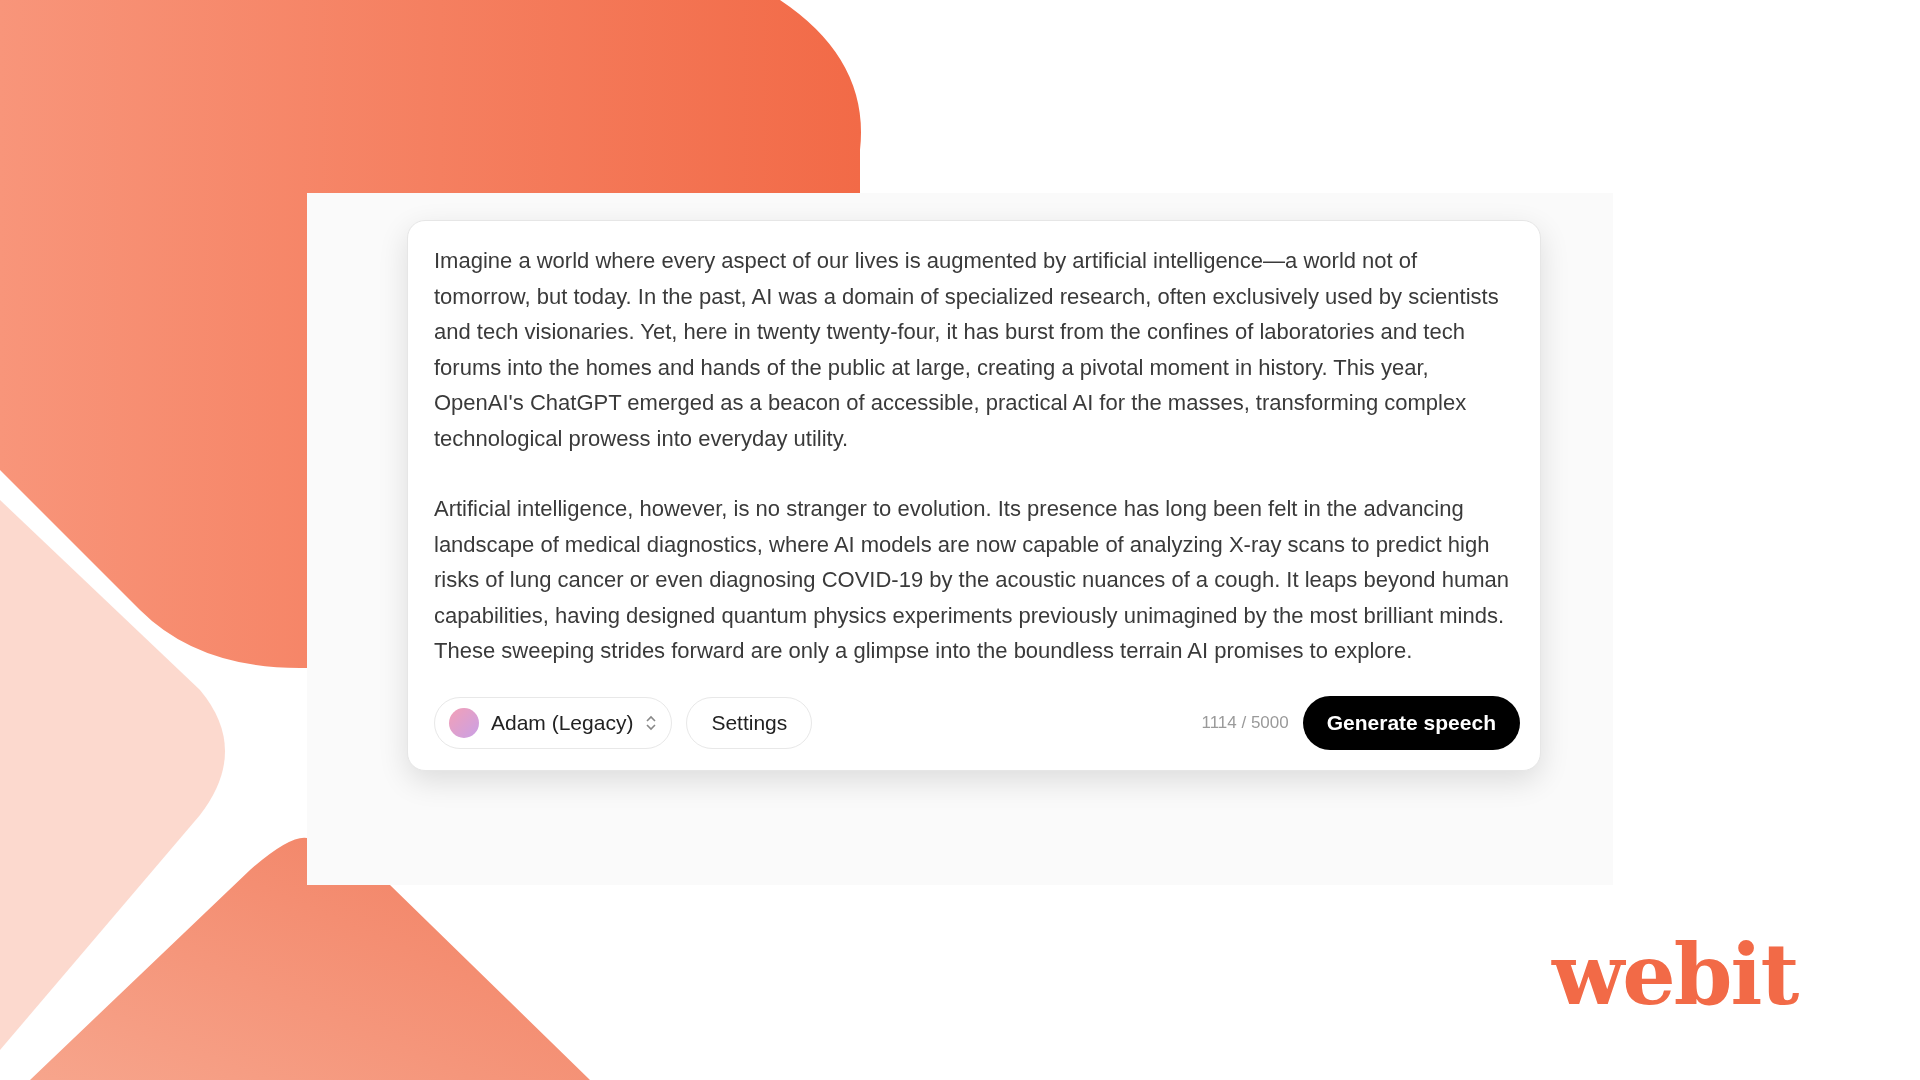 This screenshot has height=1080, width=1920. I want to click on paragraph: Artificial intelligence, however, is no stranger to evolution. Its presence has long been felt in the advancing landscape of medical diagnostics, where AI models are now capable of analyzing X-ray scans to predict high risks of lung cancer or even diagnosing COVID-19 by the acoustic nuances of a cough. It leaps beyond human capabilities, having designed quantum physics experiments previously unimagined by the most brilliant minds. These sweeping strides forward are only a glimpse into the boundless terrain AI promises to explore., so click(971, 580).